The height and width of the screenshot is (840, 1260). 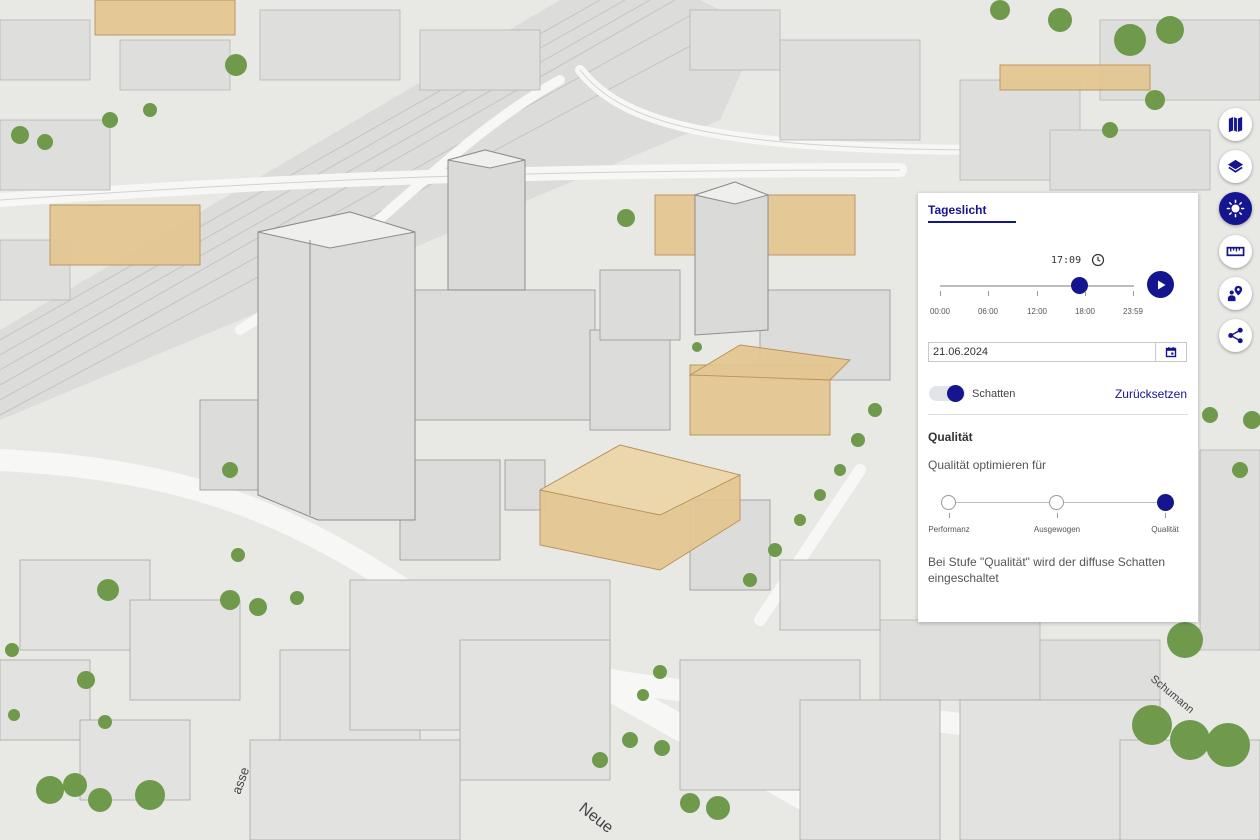 I want to click on divider, so click(x=1058, y=414).